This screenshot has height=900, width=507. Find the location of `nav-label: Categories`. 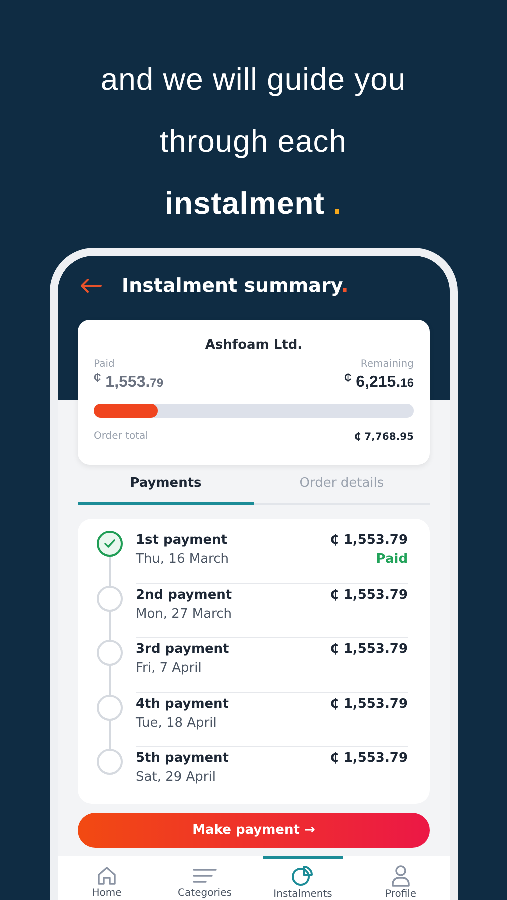

nav-label: Categories is located at coordinates (205, 894).